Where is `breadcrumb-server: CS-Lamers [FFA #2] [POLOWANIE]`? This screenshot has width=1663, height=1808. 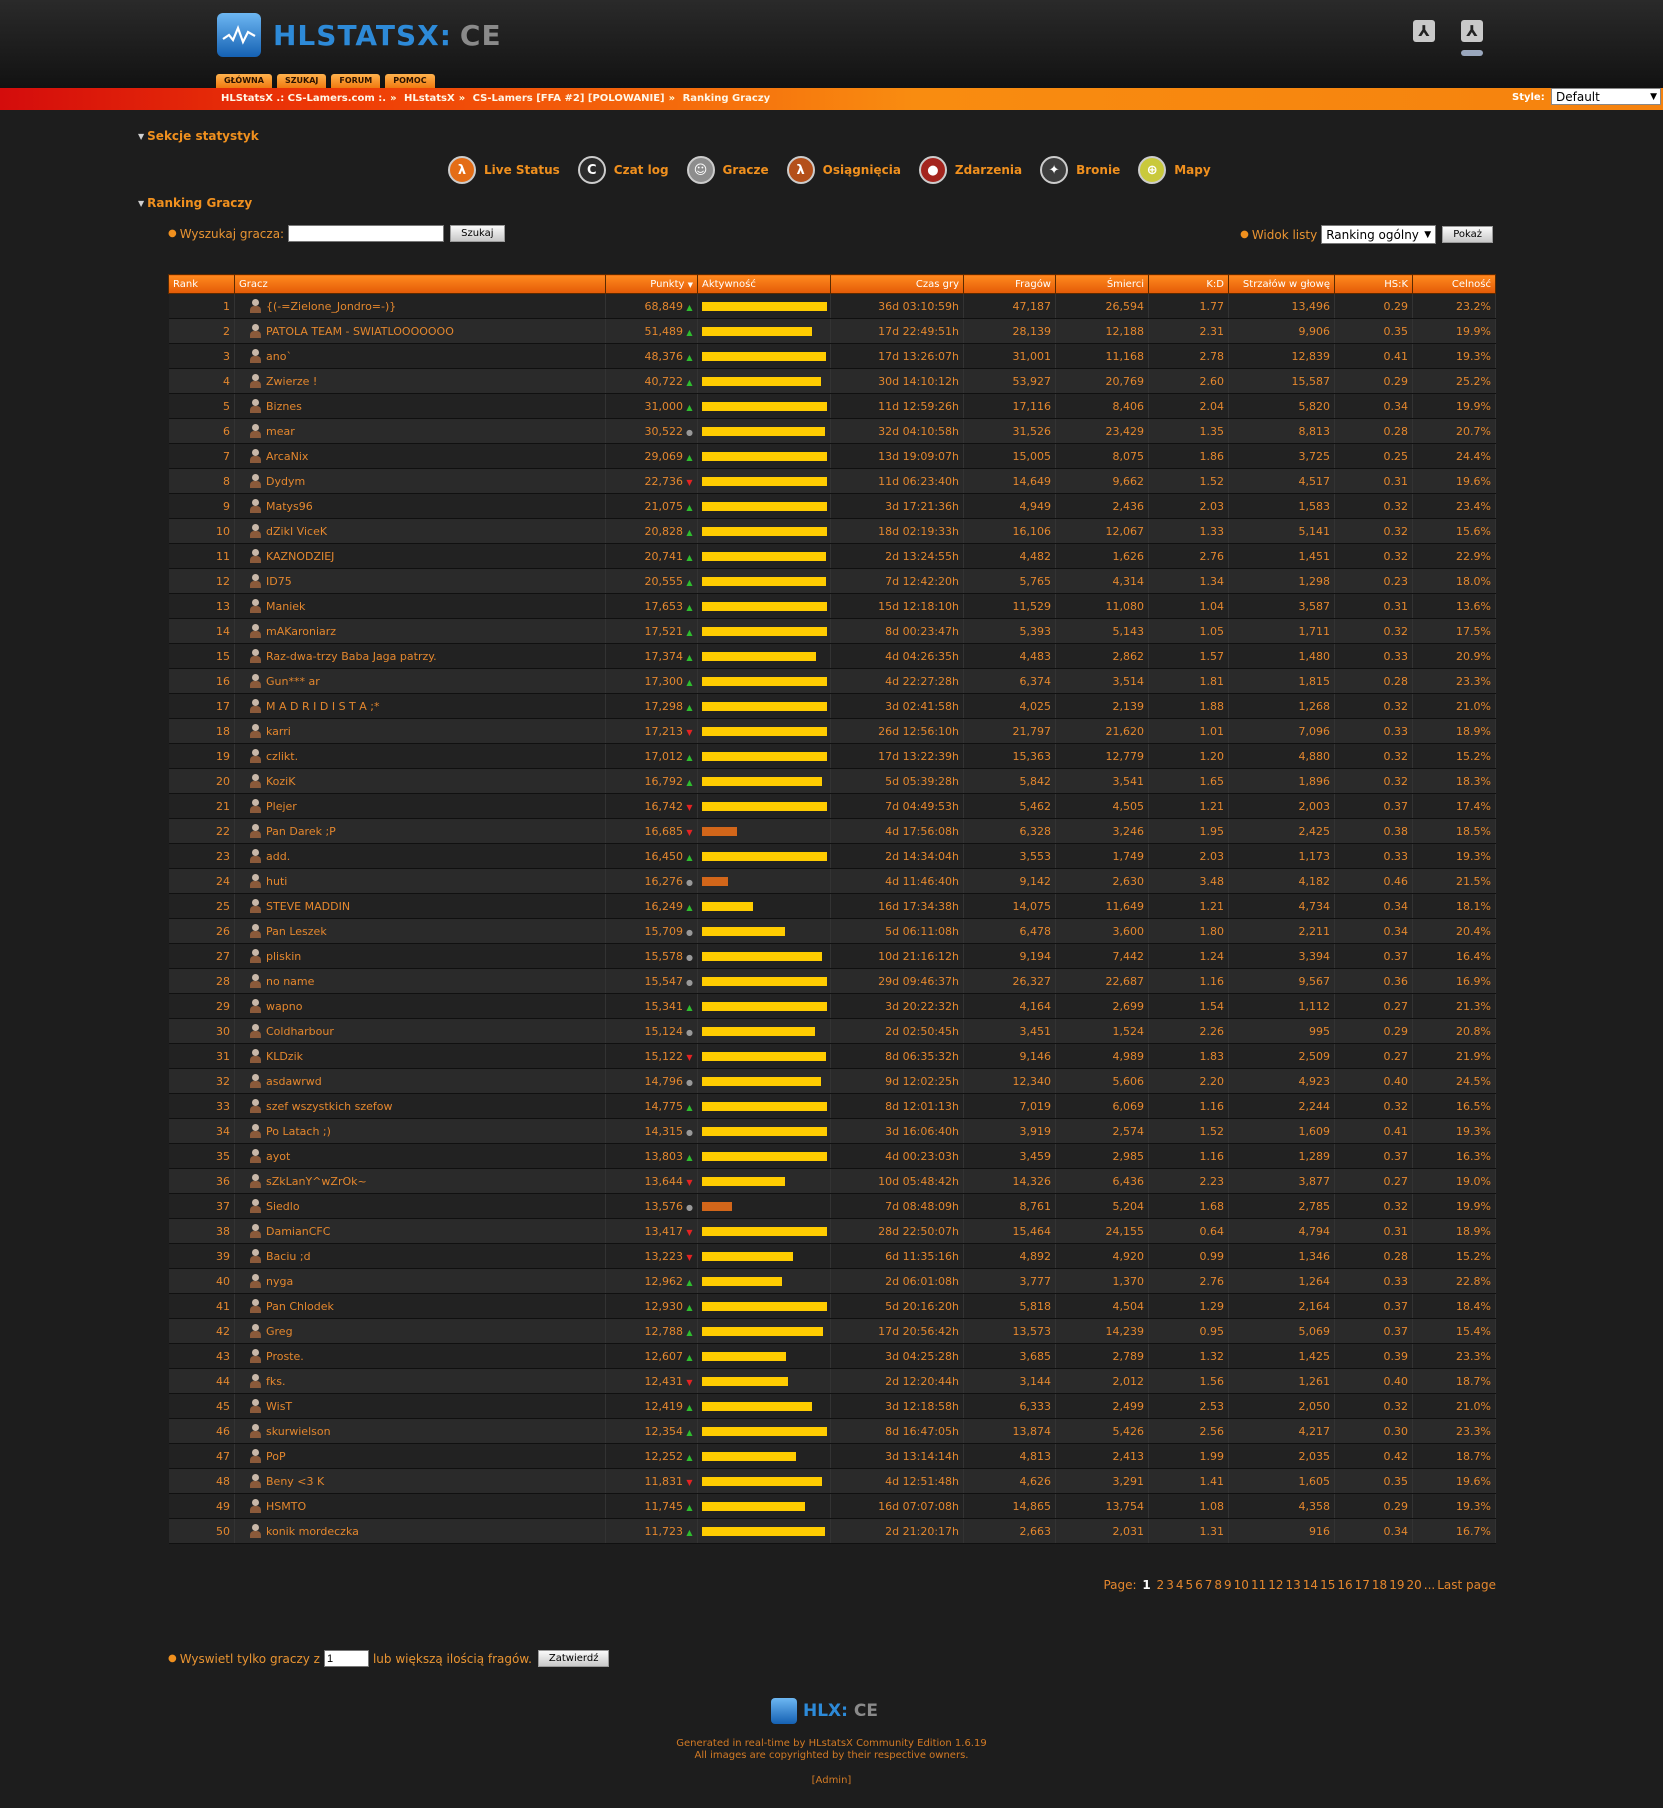 breadcrumb-server: CS-Lamers [FFA #2] [POLOWANIE] is located at coordinates (569, 98).